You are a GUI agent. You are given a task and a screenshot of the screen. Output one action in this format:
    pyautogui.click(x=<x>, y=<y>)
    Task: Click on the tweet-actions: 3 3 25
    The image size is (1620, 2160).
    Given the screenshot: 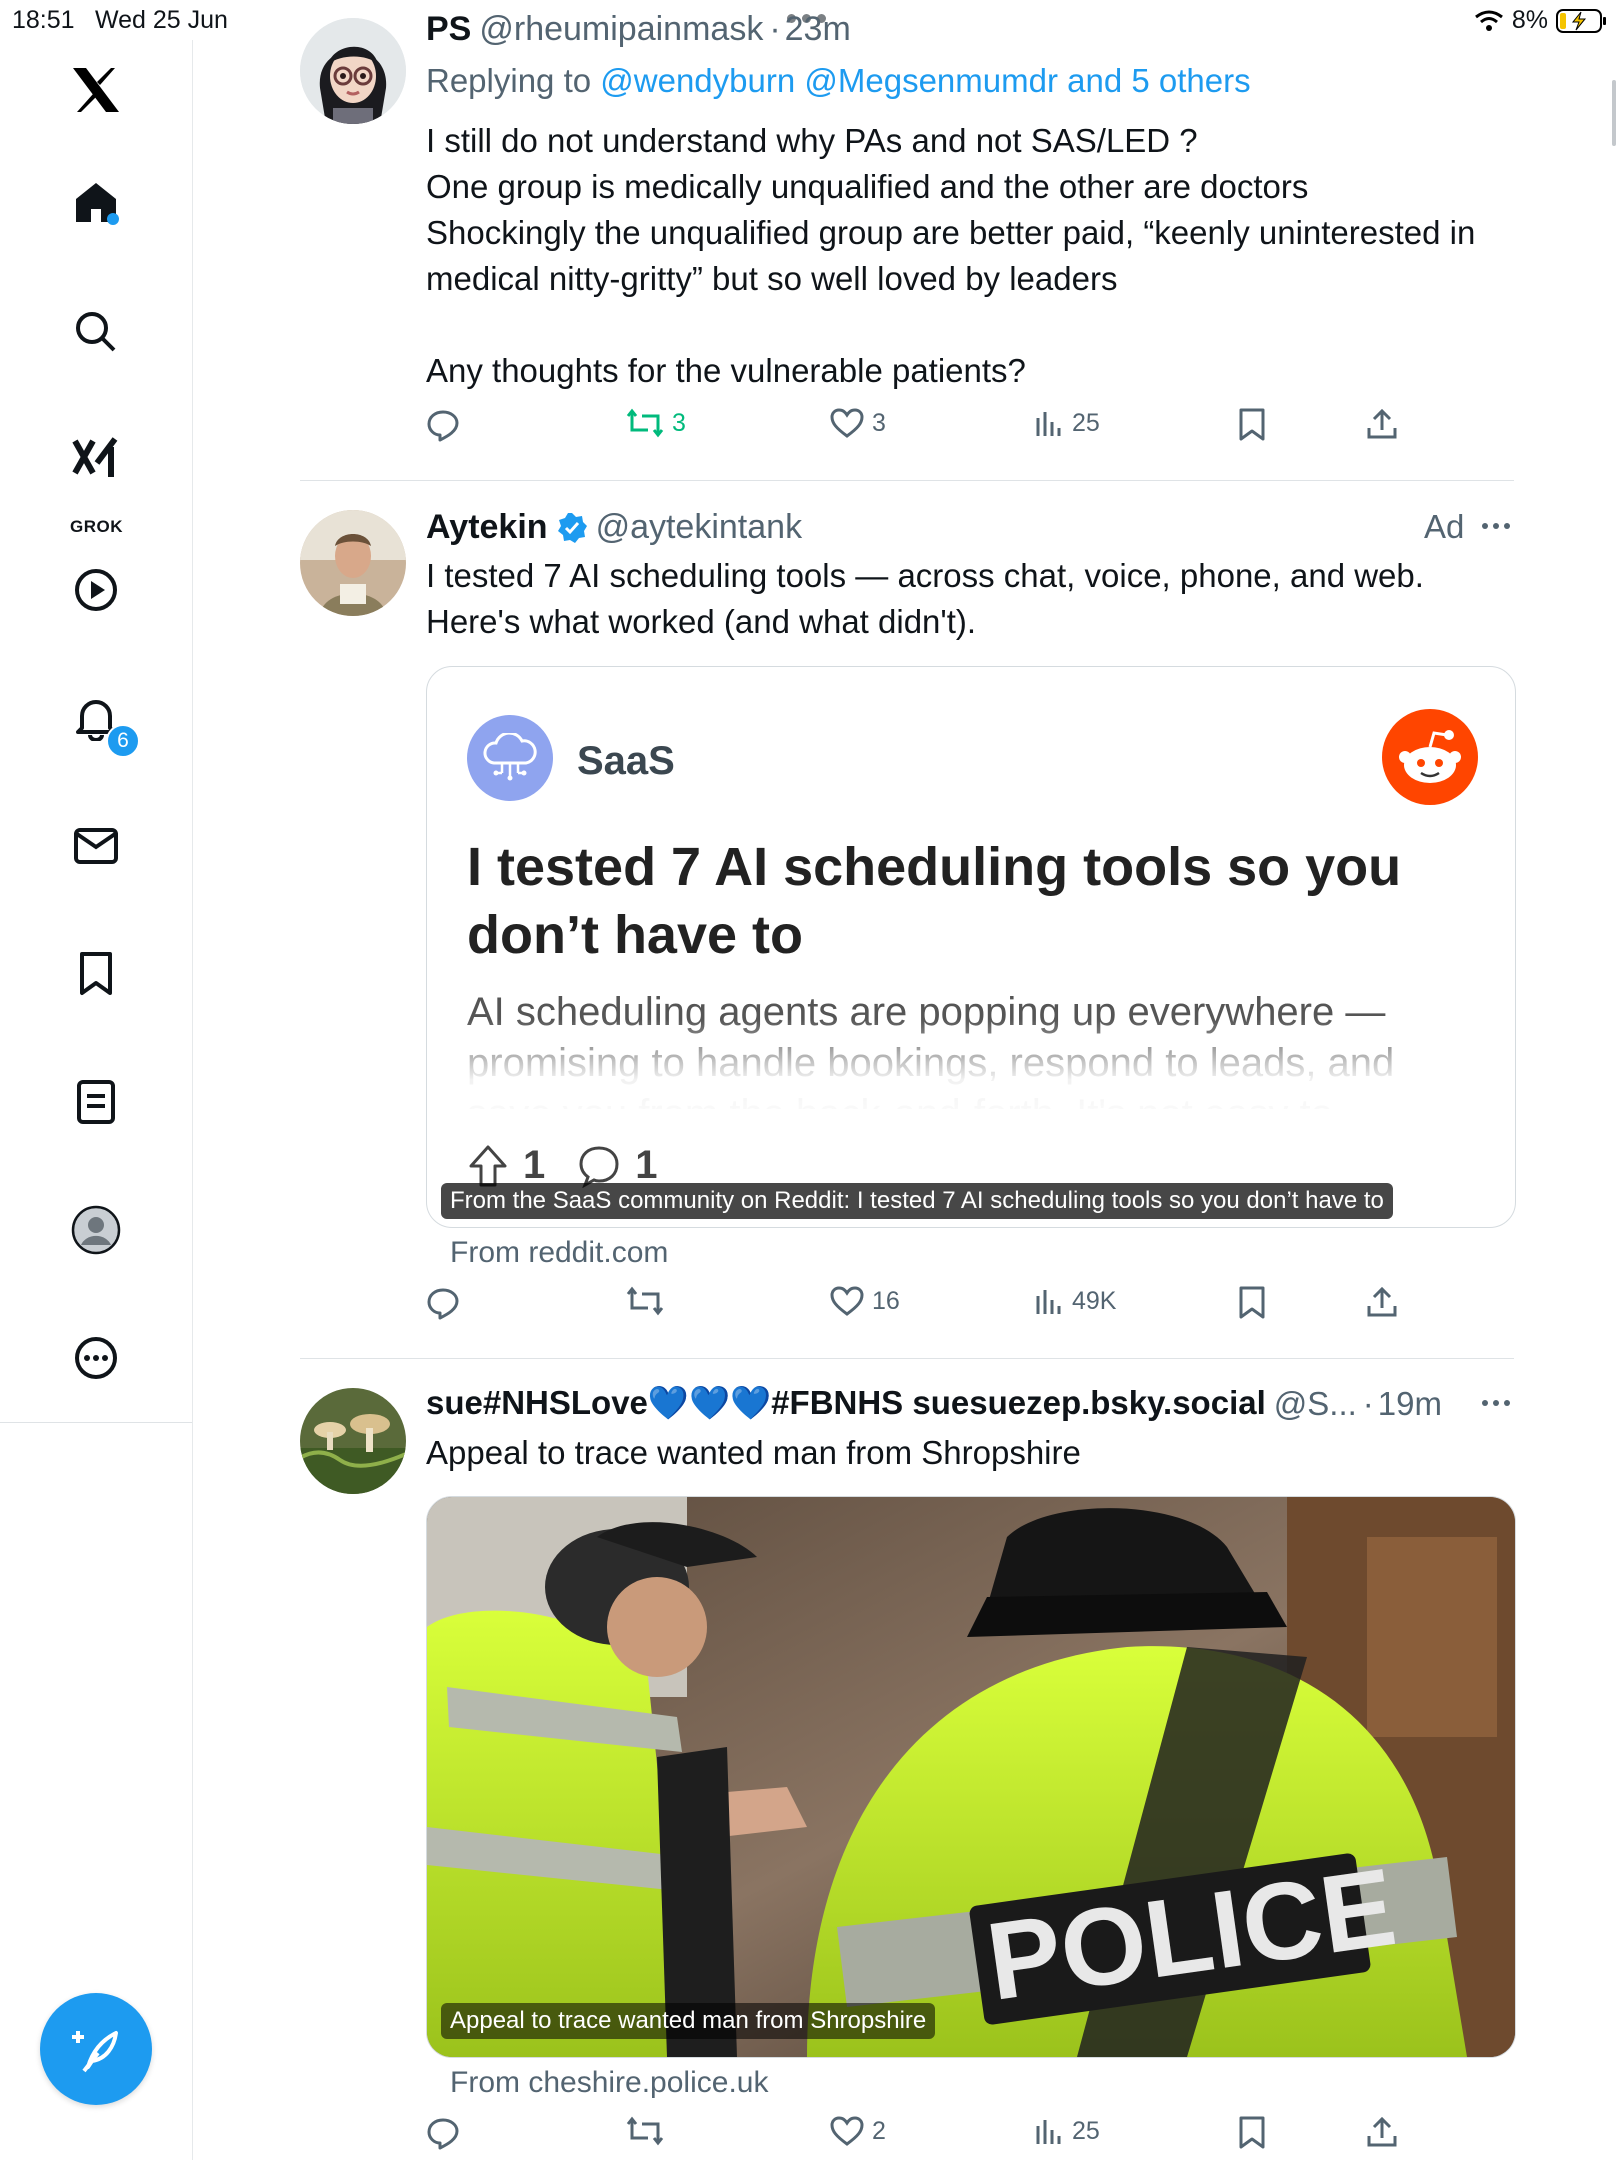 What is the action you would take?
    pyautogui.click(x=916, y=430)
    